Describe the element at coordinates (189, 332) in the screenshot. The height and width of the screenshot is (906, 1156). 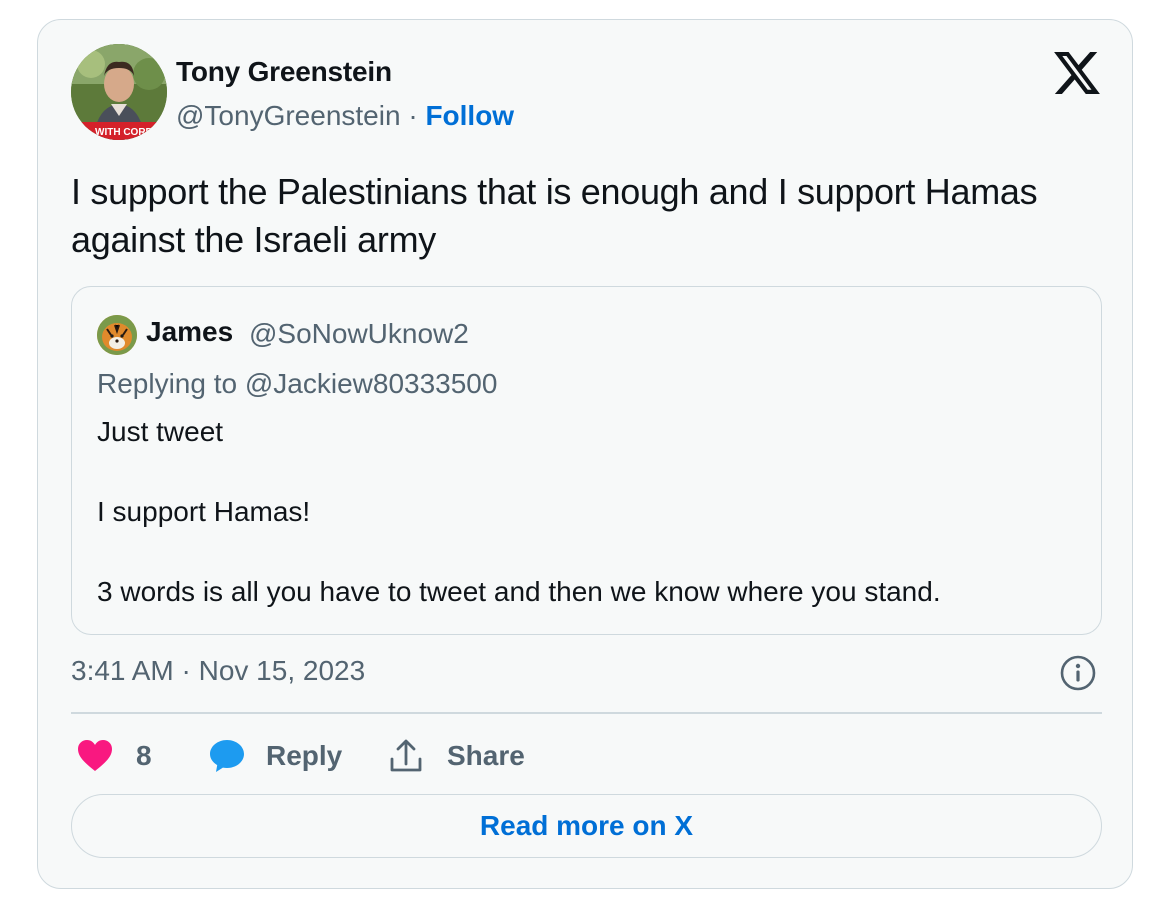
I see `quoted-author-name: James` at that location.